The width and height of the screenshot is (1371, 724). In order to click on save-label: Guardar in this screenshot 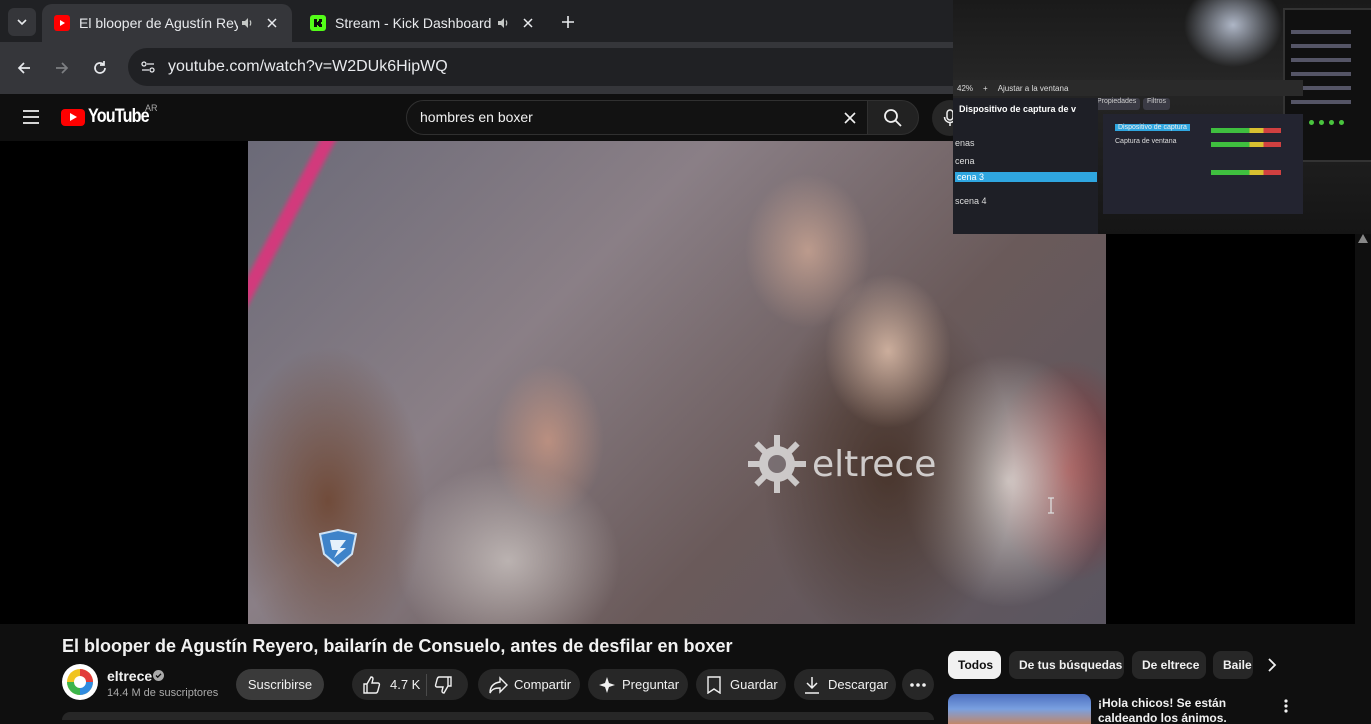, I will do `click(754, 684)`.